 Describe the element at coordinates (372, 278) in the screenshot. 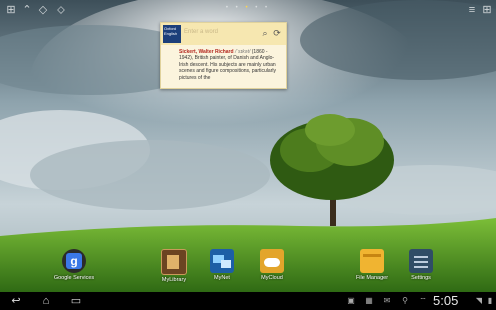

I see `app-label: File Manager` at that location.